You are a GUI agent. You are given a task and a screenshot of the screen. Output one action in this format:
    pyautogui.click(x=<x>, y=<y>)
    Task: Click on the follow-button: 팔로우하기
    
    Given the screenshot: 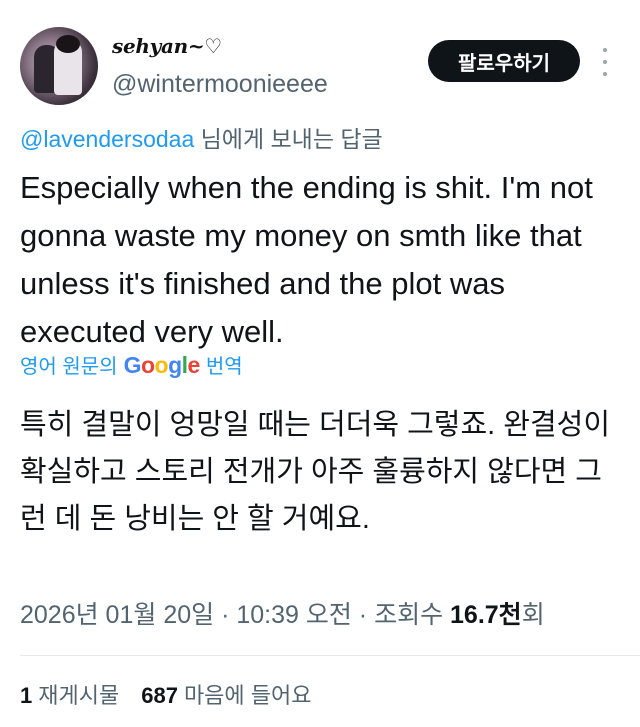 What is the action you would take?
    pyautogui.click(x=504, y=61)
    